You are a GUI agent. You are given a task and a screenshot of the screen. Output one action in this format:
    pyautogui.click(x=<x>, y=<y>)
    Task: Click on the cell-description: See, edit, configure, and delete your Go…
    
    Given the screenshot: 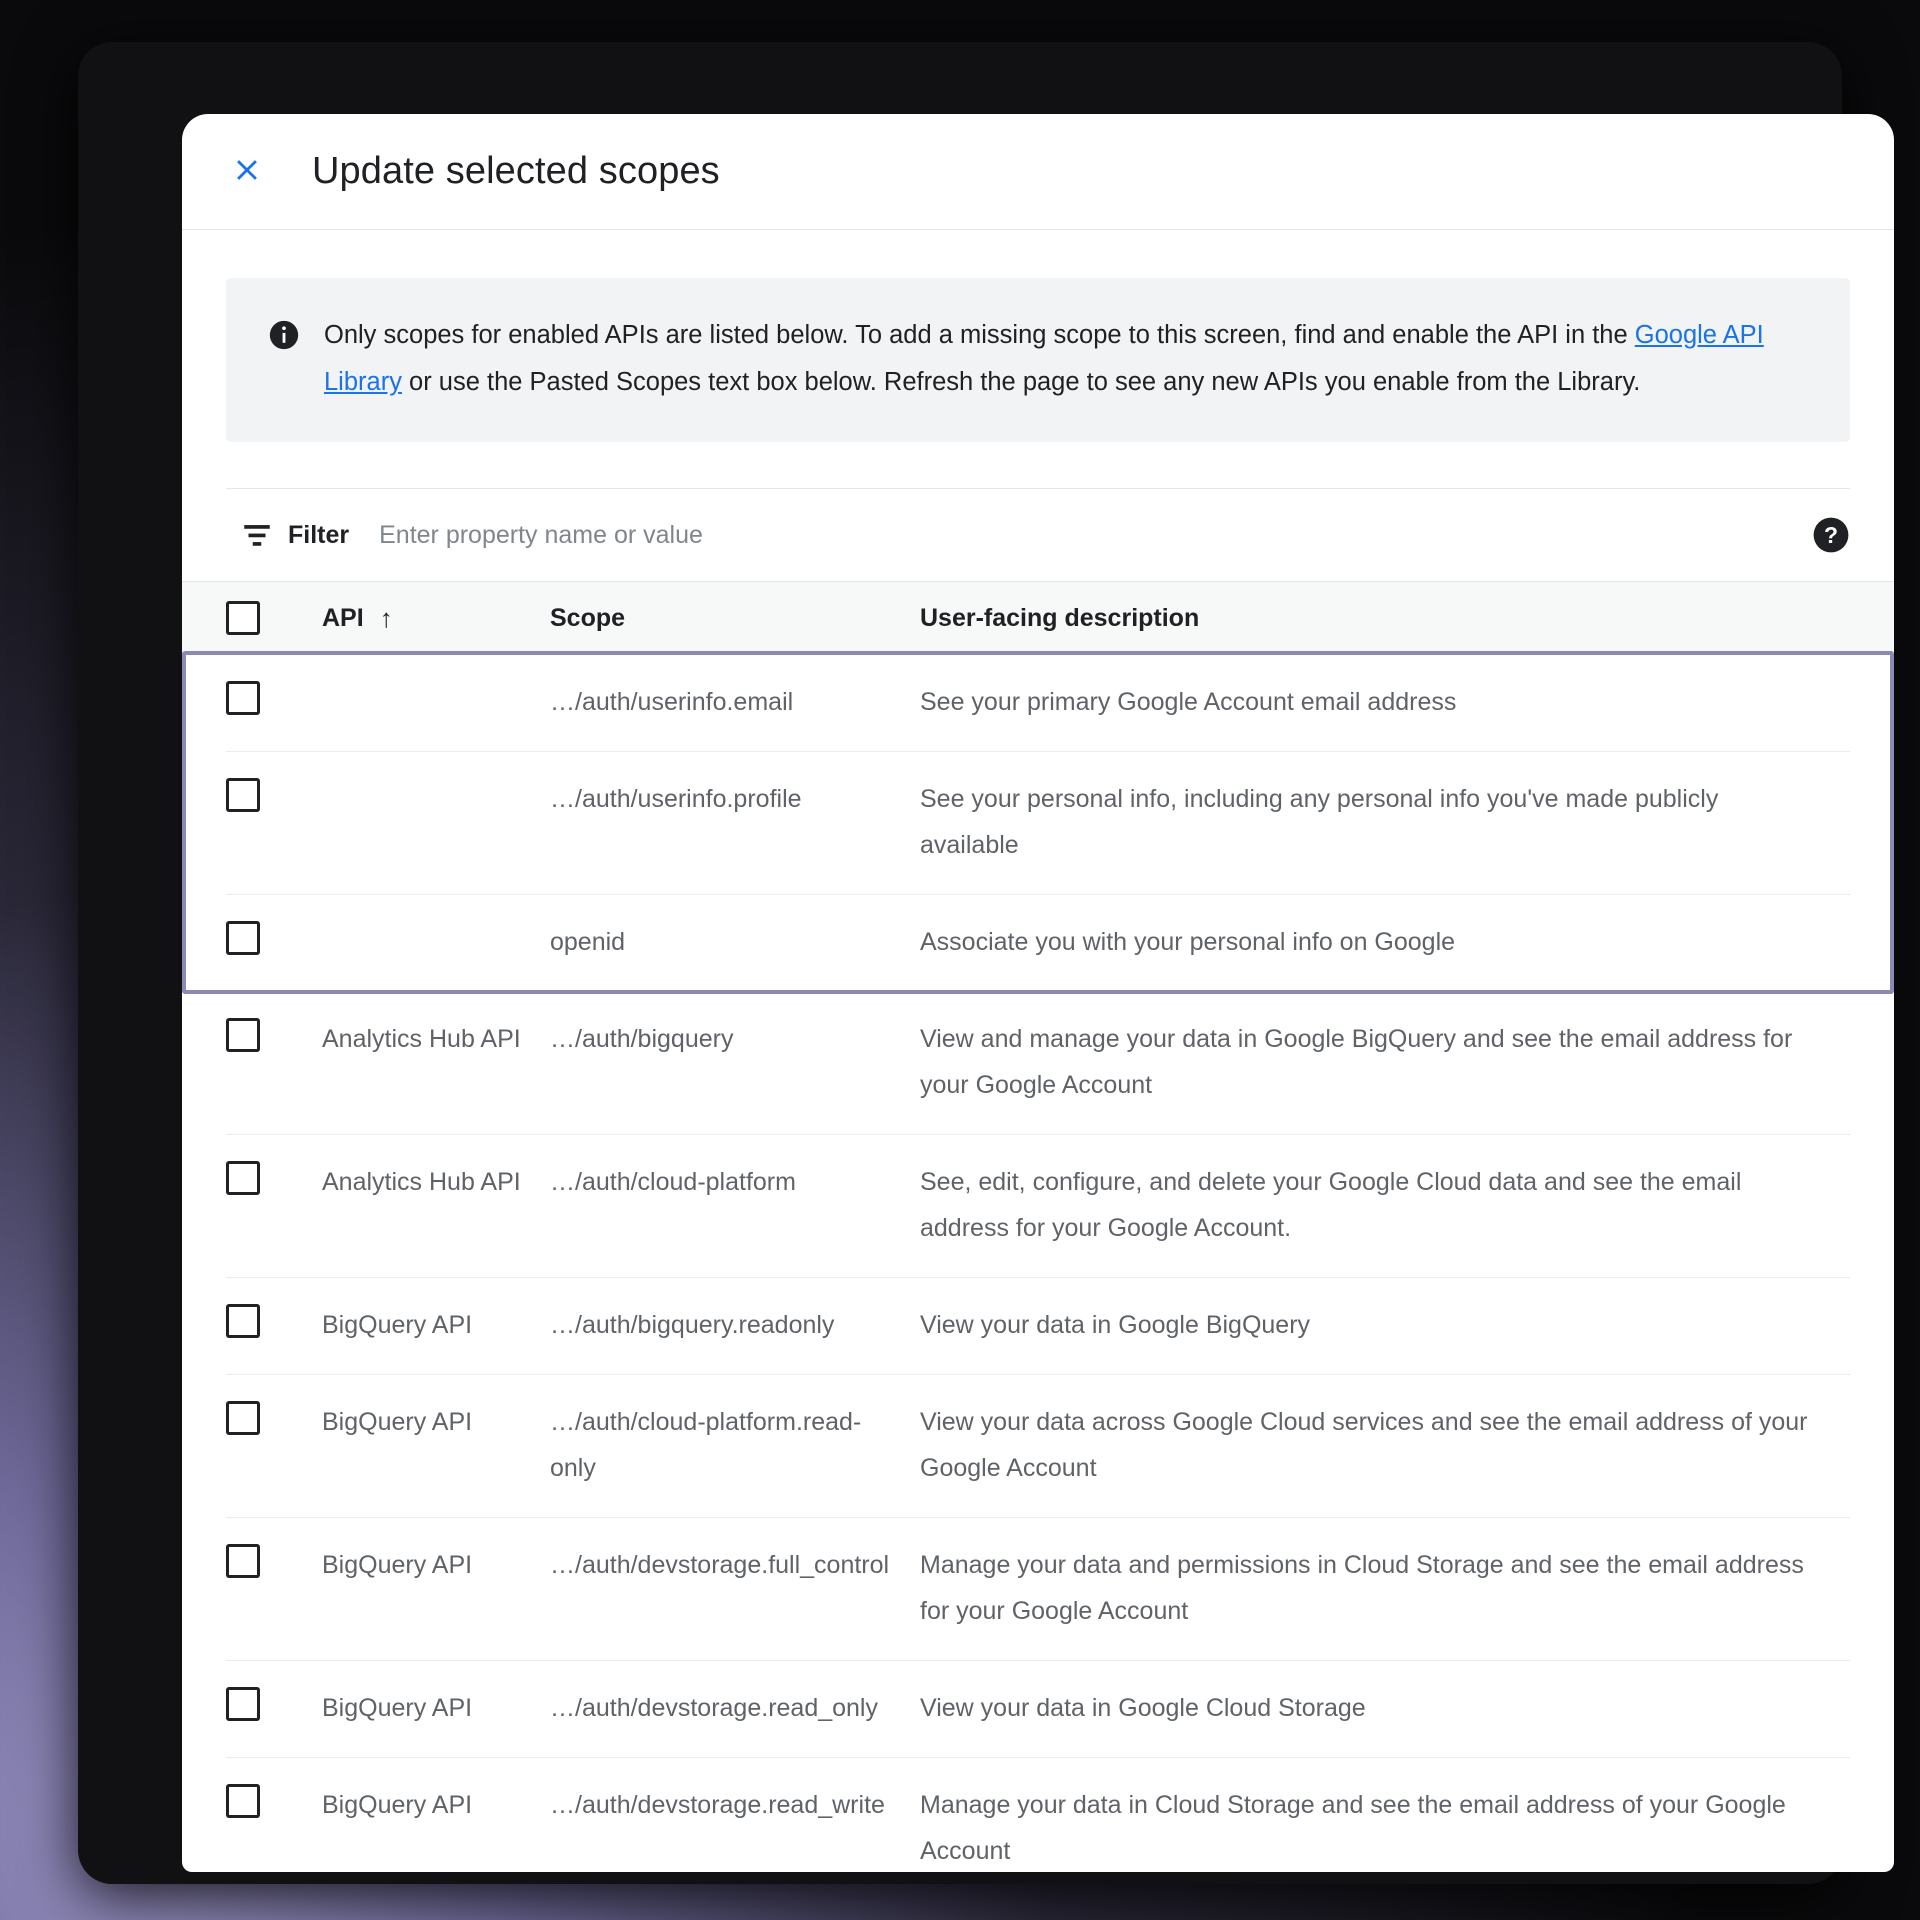 What is the action you would take?
    pyautogui.click(x=1331, y=1205)
    